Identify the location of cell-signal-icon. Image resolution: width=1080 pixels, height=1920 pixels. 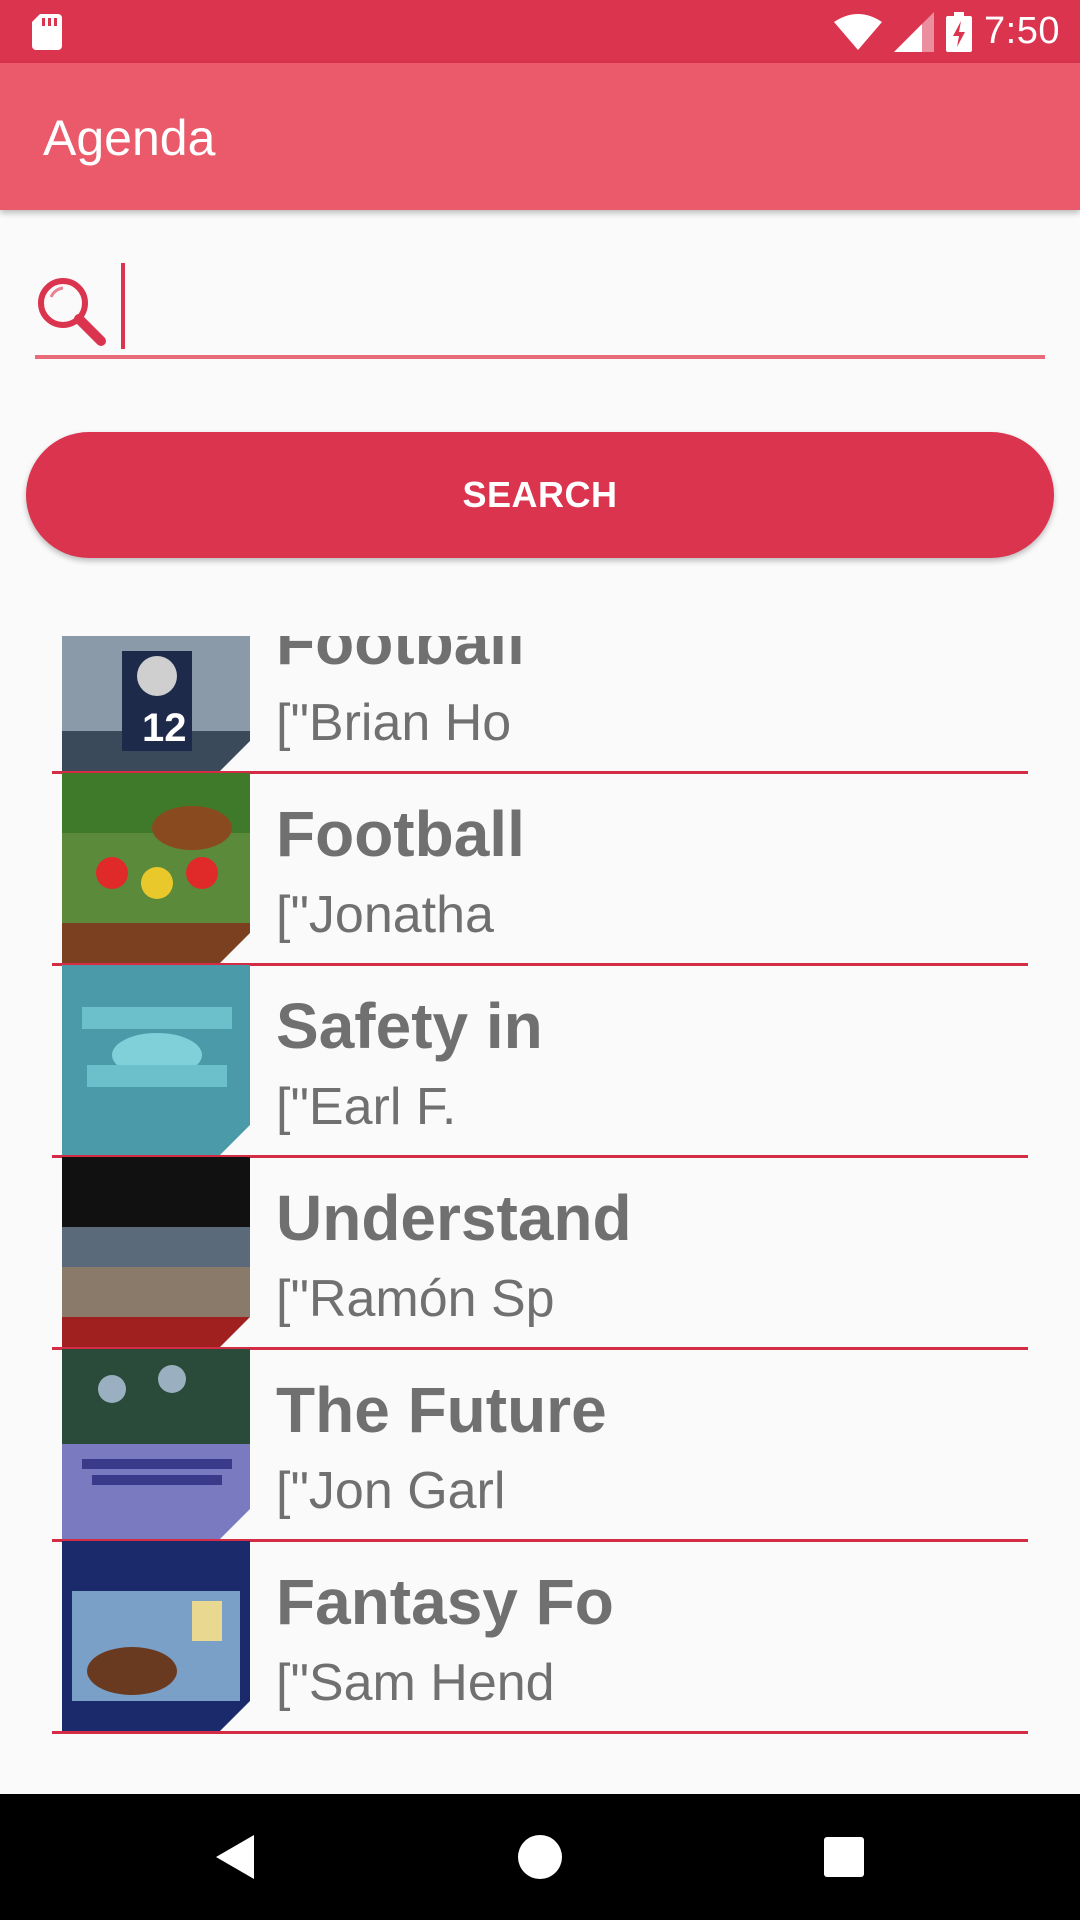
(914, 31).